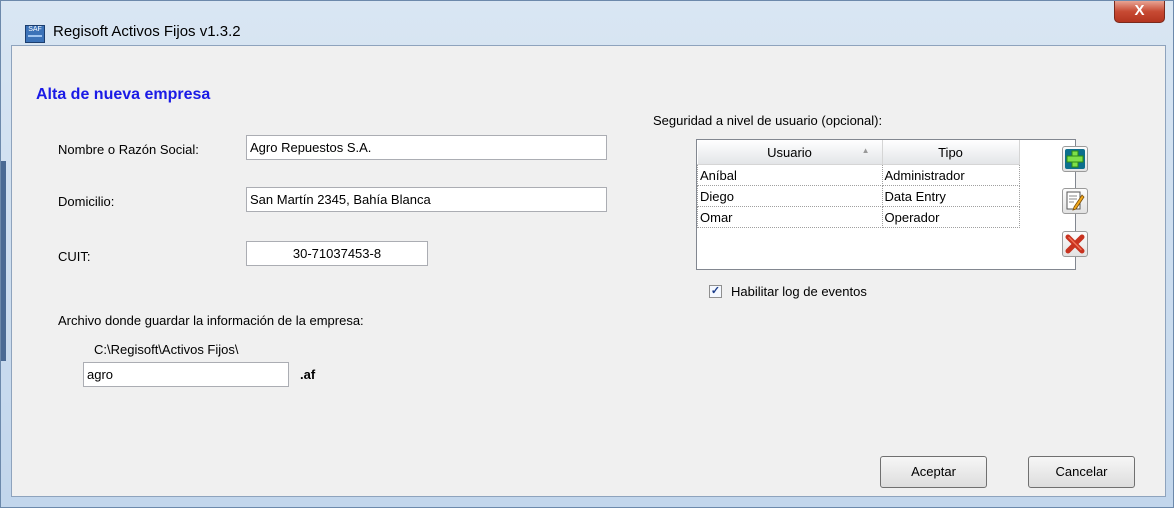 Image resolution: width=1174 pixels, height=508 pixels. What do you see at coordinates (1081, 472) in the screenshot?
I see `cancelar-button: Cancelar` at bounding box center [1081, 472].